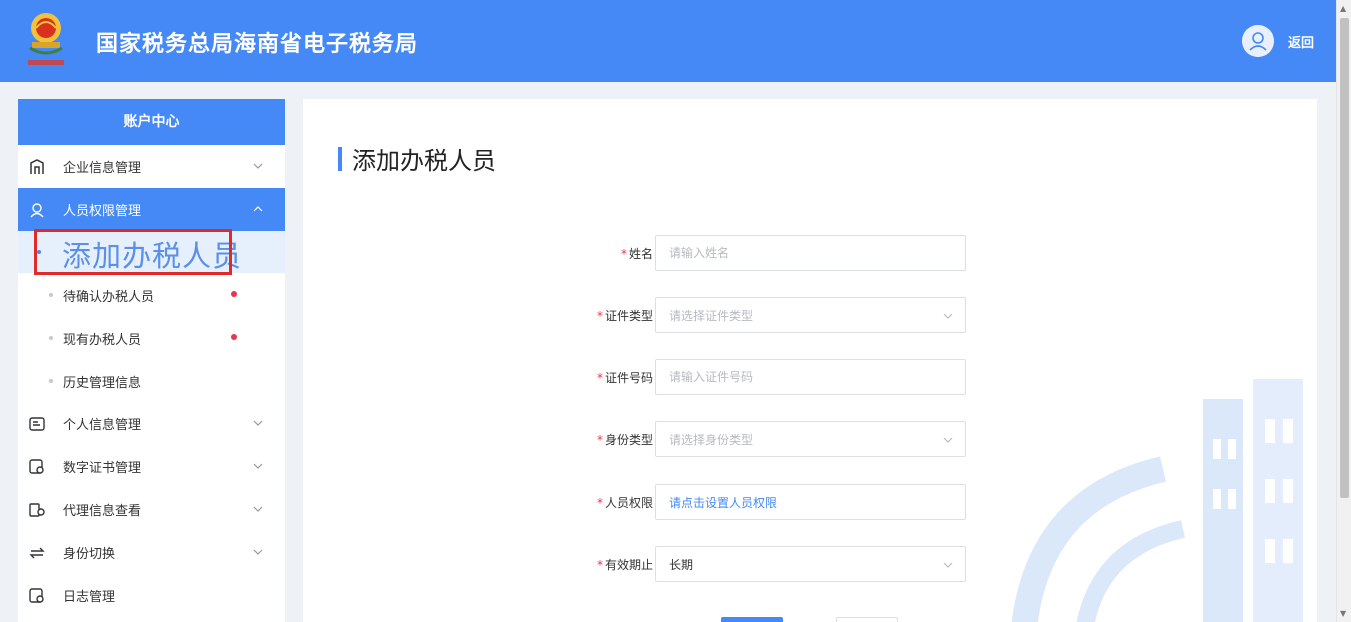 The image size is (1351, 622). Describe the element at coordinates (151, 337) in the screenshot. I see `sidebar-subitem-current-staff: 现有办税人员` at that location.